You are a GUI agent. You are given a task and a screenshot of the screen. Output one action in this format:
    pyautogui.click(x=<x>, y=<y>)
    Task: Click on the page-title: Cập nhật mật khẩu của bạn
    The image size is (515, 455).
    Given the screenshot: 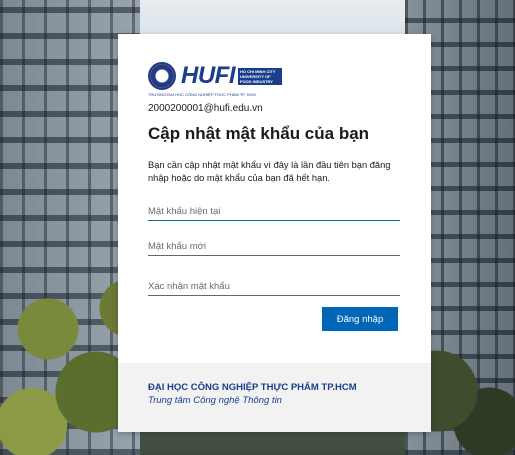 What is the action you would take?
    pyautogui.click(x=259, y=133)
    